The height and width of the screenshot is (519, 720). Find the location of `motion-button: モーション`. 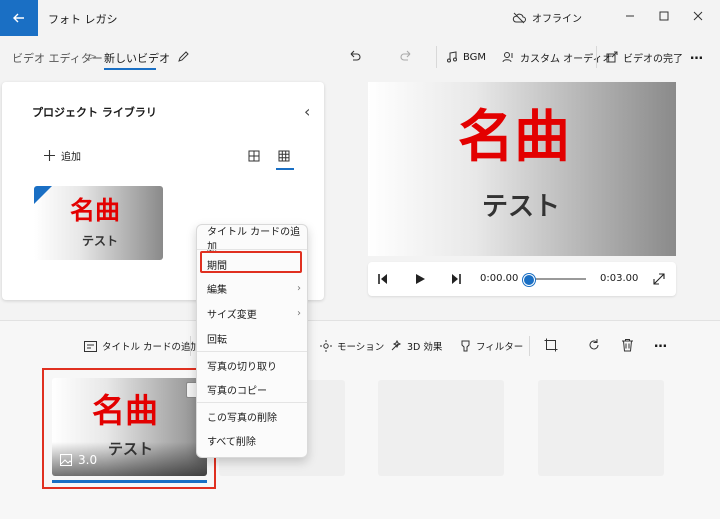

motion-button: モーション is located at coordinates (352, 346).